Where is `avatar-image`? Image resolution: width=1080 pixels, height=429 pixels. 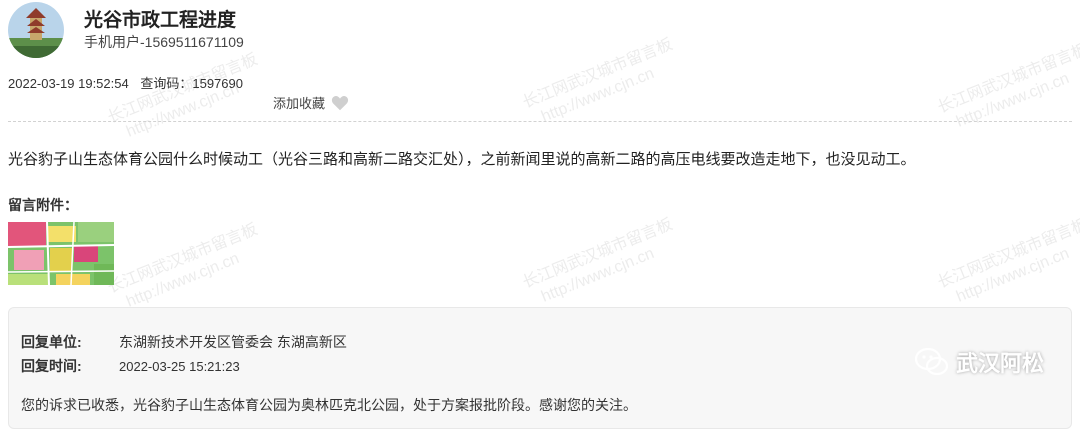
avatar-image is located at coordinates (36, 30).